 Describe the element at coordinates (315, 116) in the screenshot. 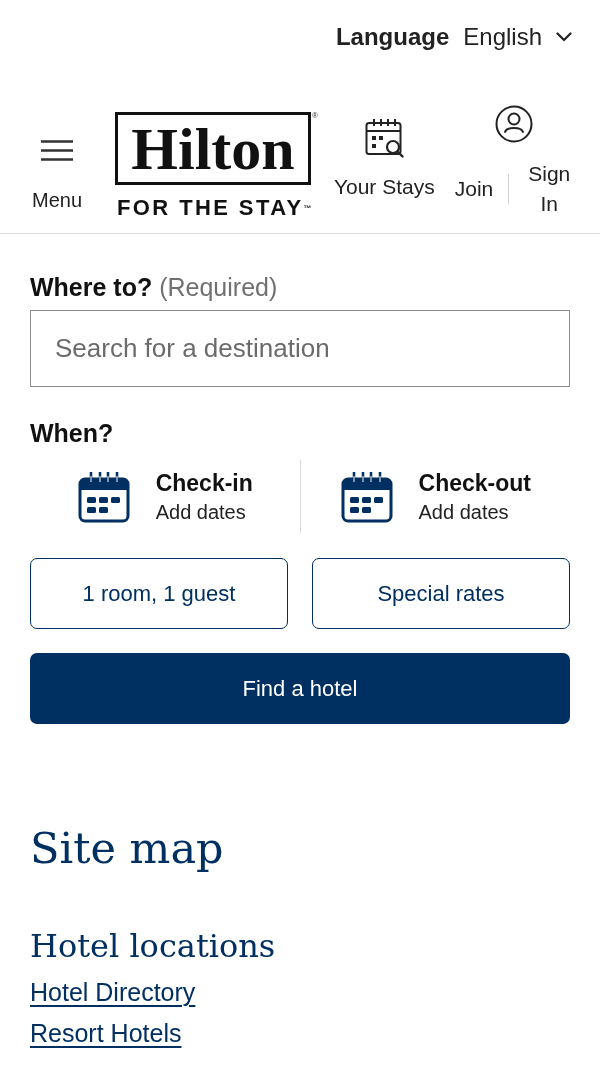

I see `registered-mark: ®` at that location.